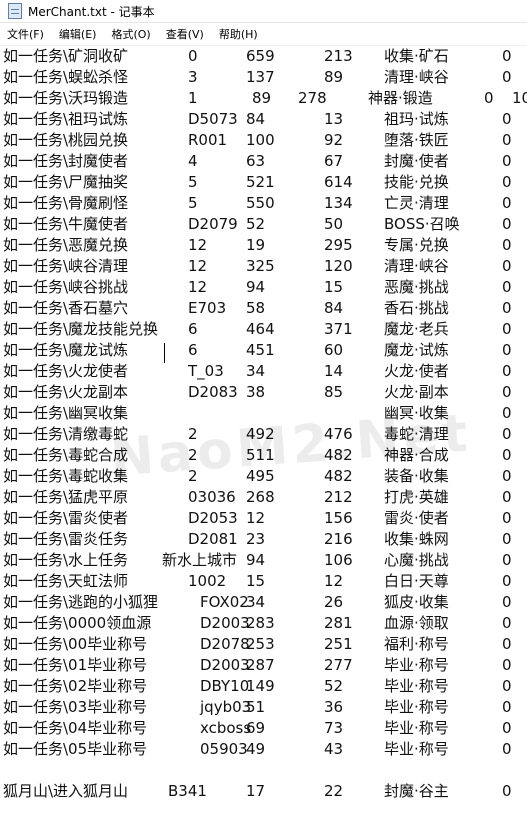  Describe the element at coordinates (66, 791) in the screenshot. I see `task-path-text: 狐月山\进入狐月山` at that location.